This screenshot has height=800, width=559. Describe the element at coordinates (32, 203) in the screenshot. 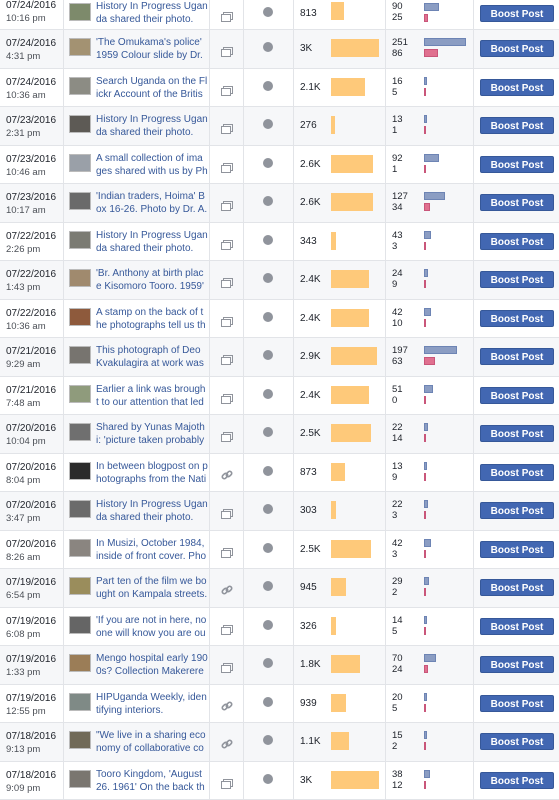

I see `date-cell: 07/23/2016 10:17 am` at that location.